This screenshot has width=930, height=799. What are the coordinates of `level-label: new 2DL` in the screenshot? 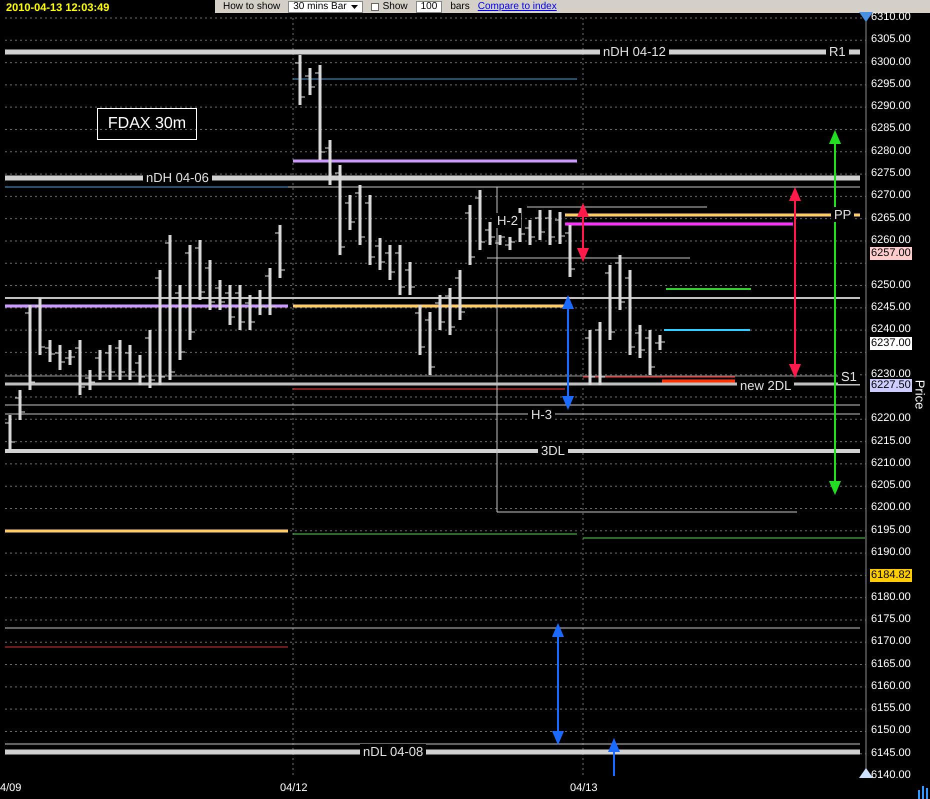 It's located at (765, 385).